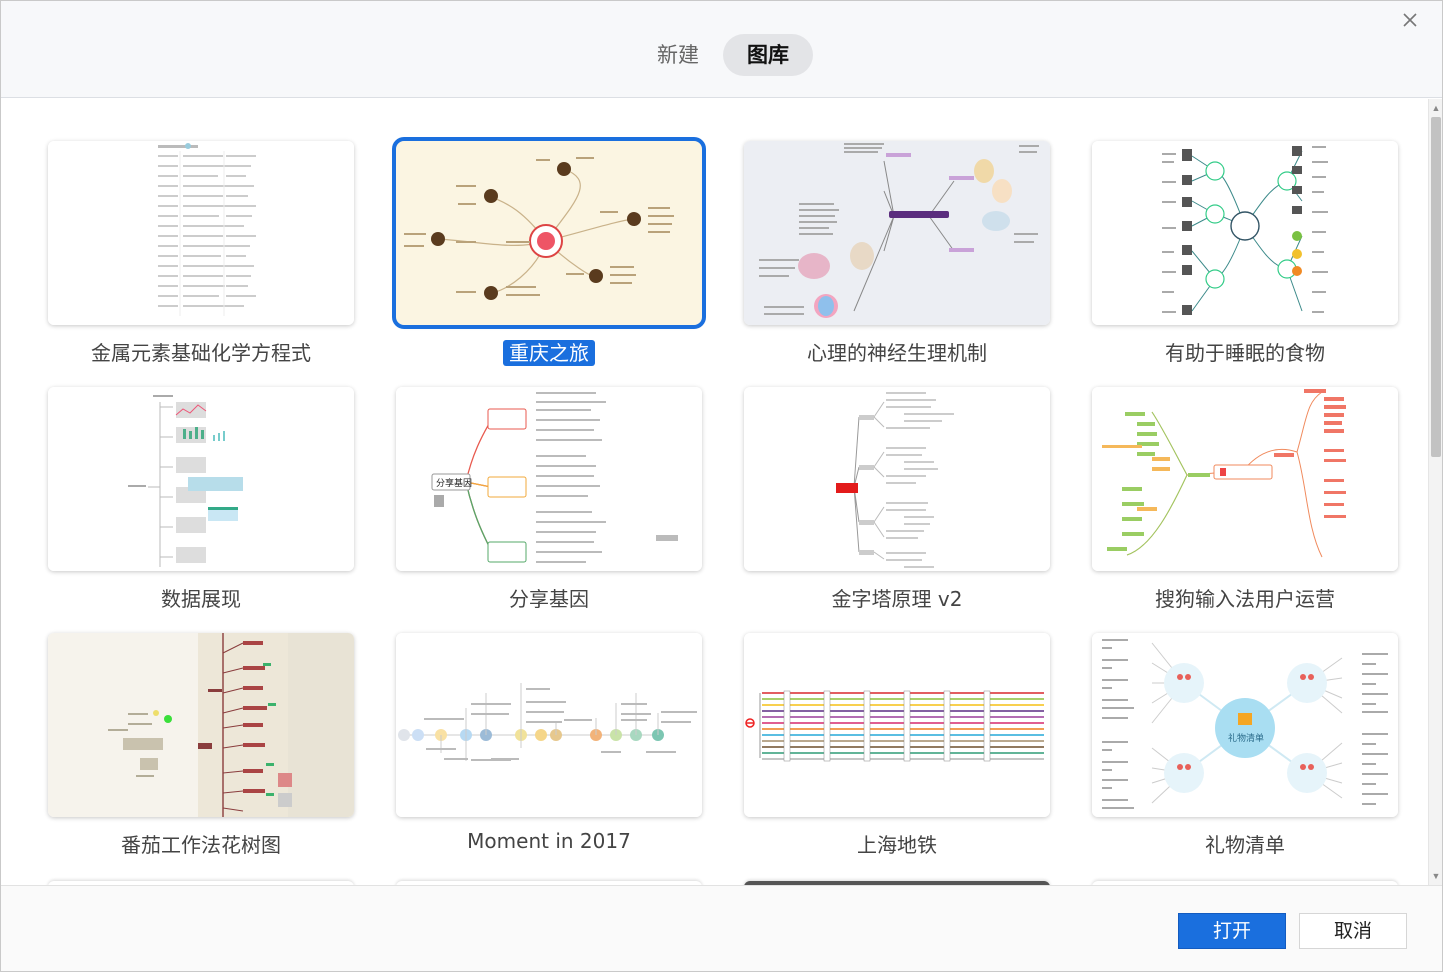 The height and width of the screenshot is (972, 1443). I want to click on vertical-scrollbar: ▲ ▼, so click(1435, 492).